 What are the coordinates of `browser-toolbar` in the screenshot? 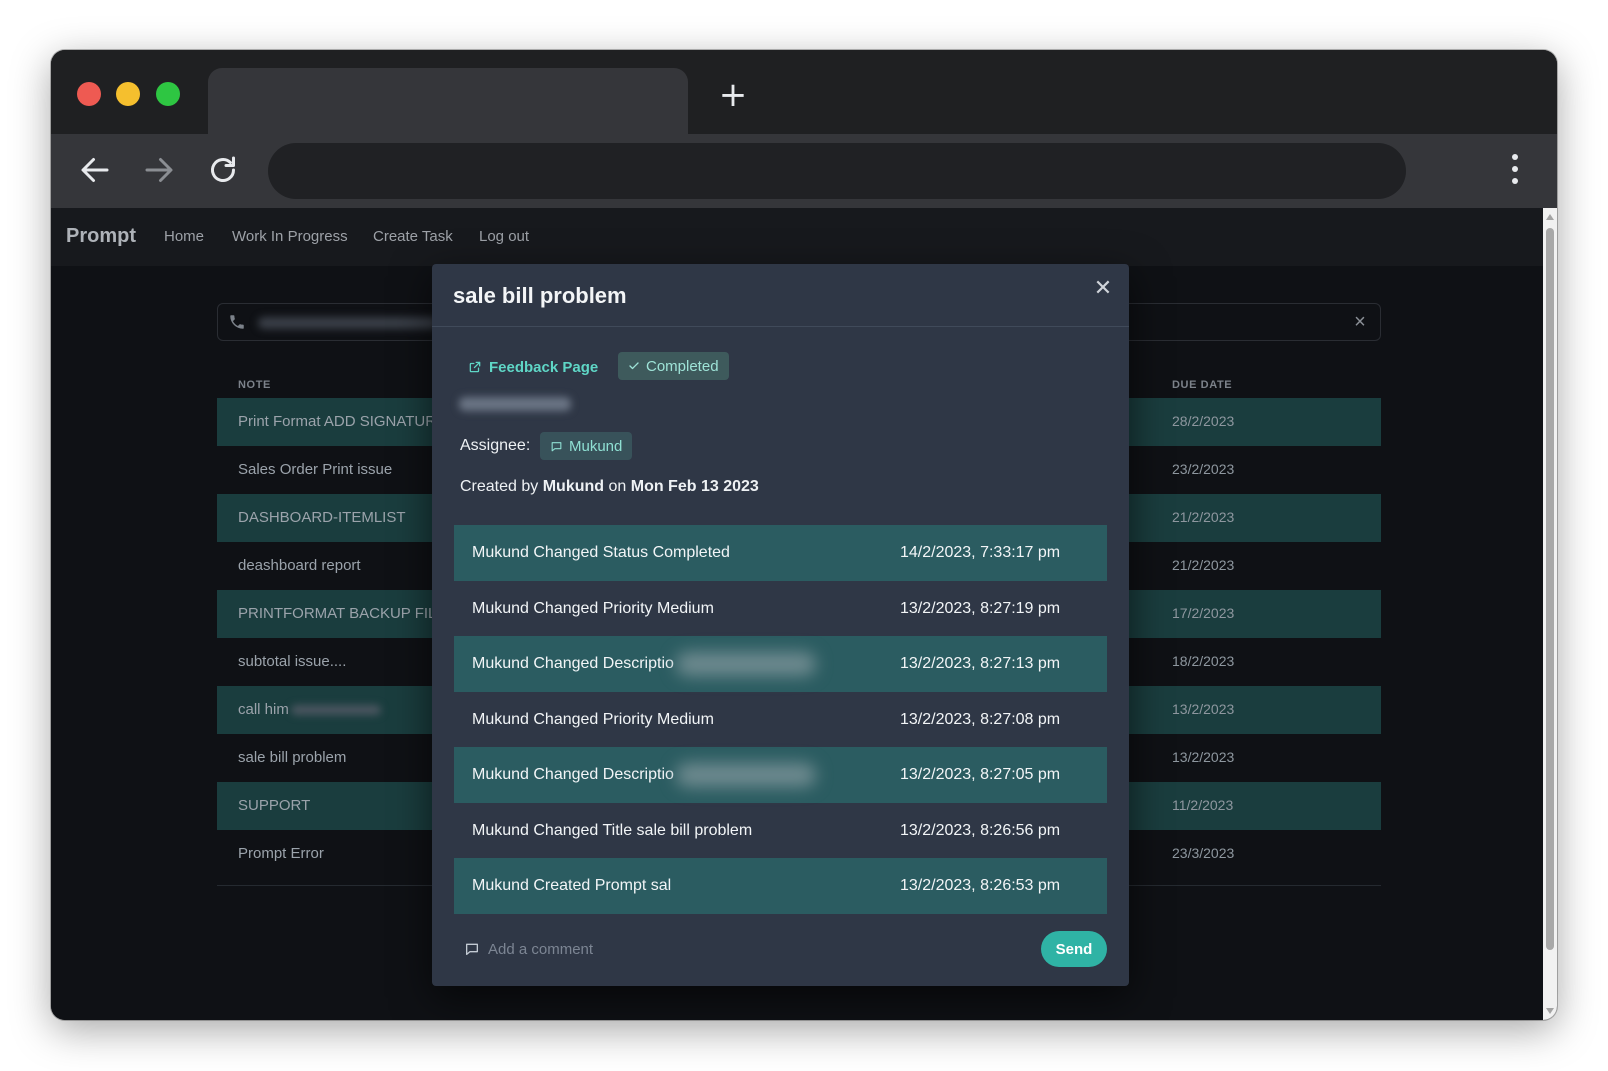 It's located at (804, 171).